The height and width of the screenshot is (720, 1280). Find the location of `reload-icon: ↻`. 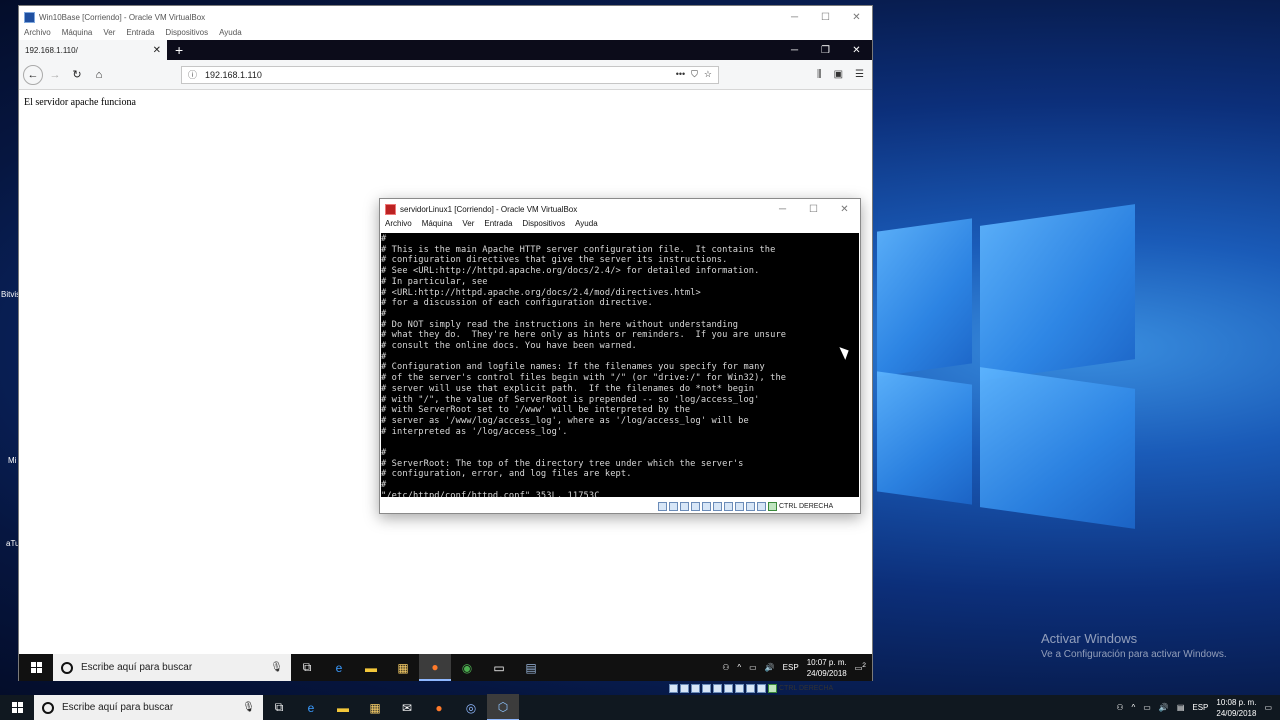

reload-icon: ↻ is located at coordinates (77, 75).